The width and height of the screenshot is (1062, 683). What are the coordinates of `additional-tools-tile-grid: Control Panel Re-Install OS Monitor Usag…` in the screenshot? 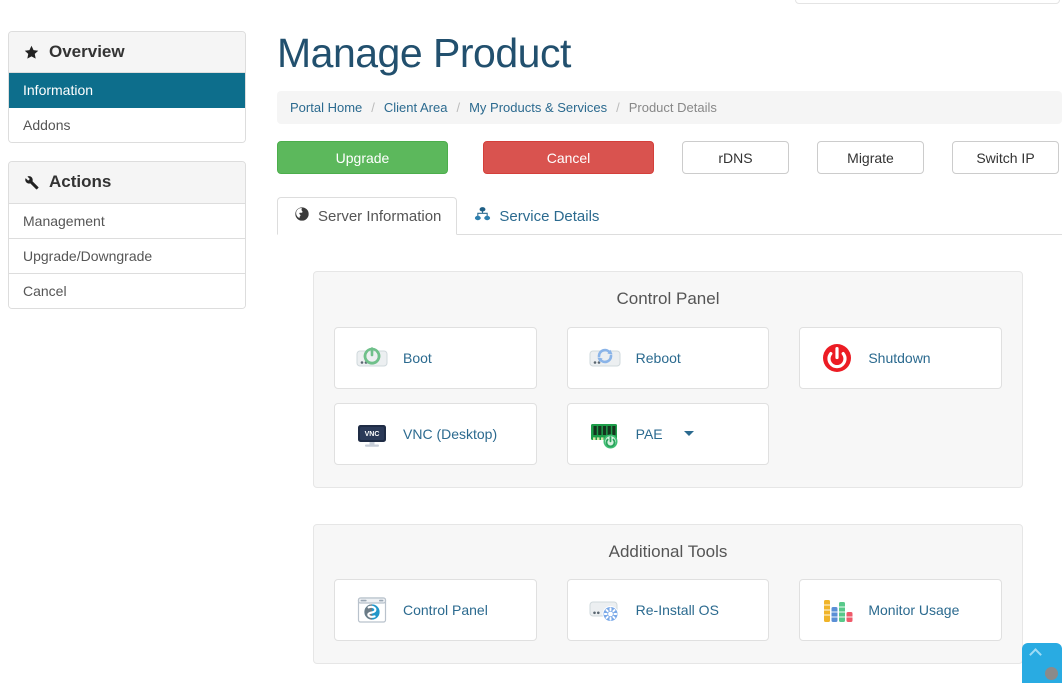 It's located at (668, 609).